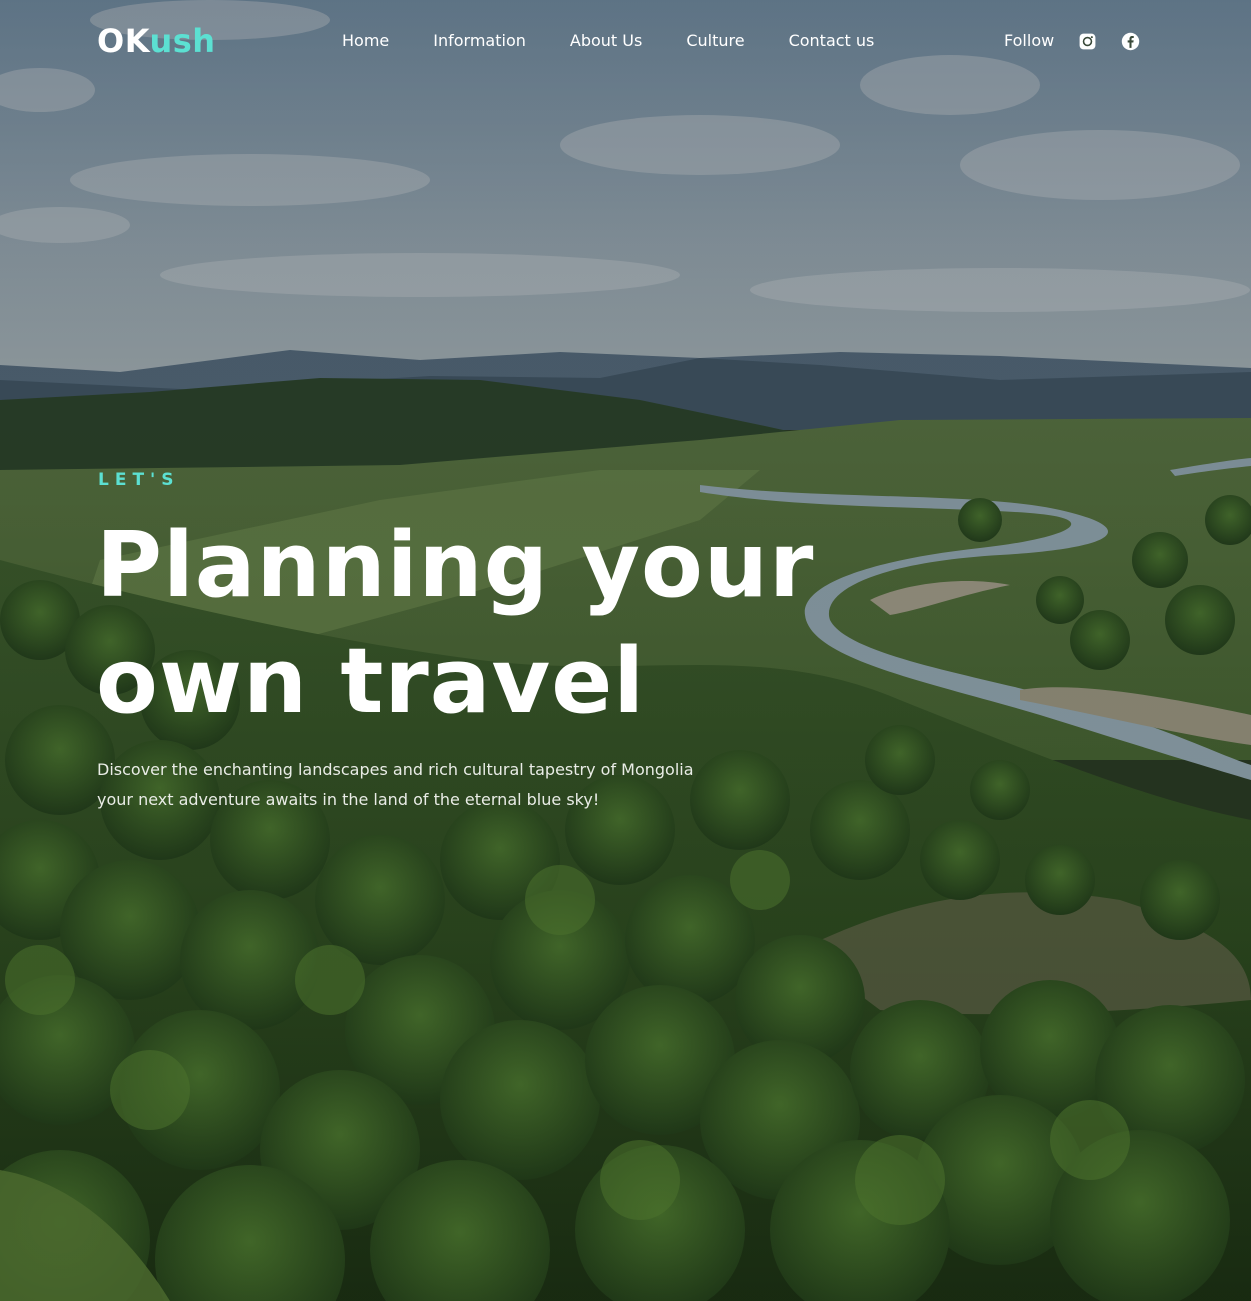 The width and height of the screenshot is (1251, 1301). What do you see at coordinates (479, 40) in the screenshot?
I see `nav-item-information: Information` at bounding box center [479, 40].